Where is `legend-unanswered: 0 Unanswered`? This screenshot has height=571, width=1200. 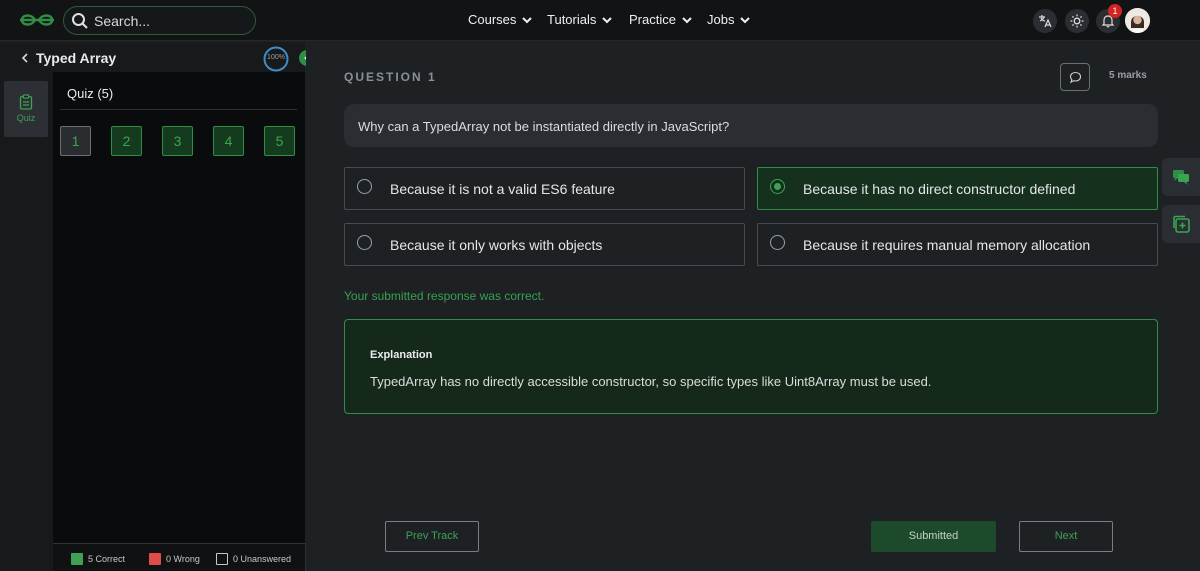 legend-unanswered: 0 Unanswered is located at coordinates (253, 559).